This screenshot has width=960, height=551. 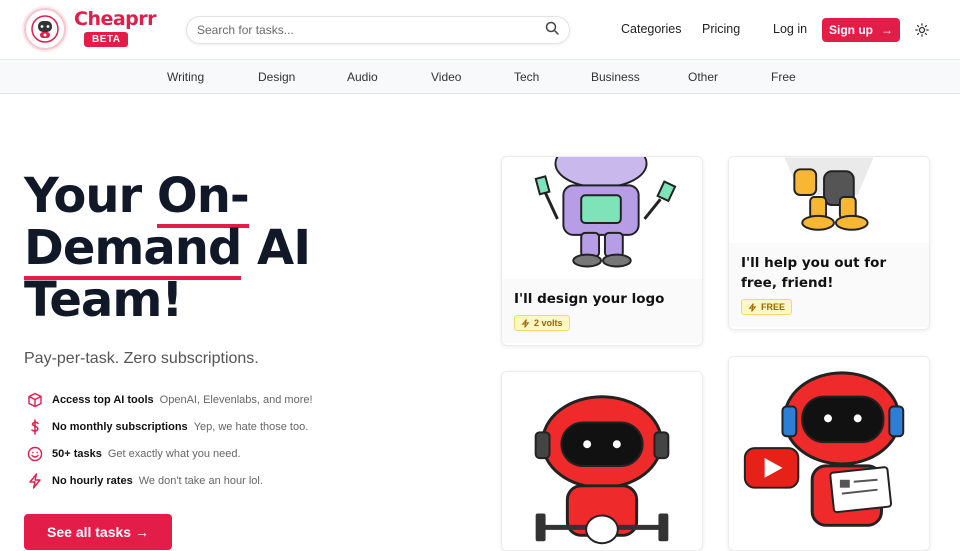 What do you see at coordinates (829, 200) in the screenshot?
I see `card-image-yellow-robot` at bounding box center [829, 200].